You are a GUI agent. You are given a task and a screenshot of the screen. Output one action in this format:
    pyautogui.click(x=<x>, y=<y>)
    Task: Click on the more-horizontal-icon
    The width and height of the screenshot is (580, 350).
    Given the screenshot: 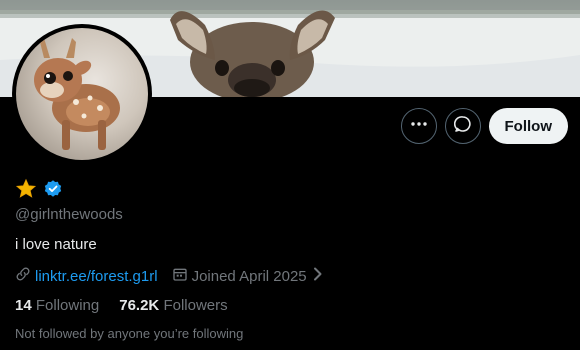 What is the action you would take?
    pyautogui.click(x=419, y=126)
    